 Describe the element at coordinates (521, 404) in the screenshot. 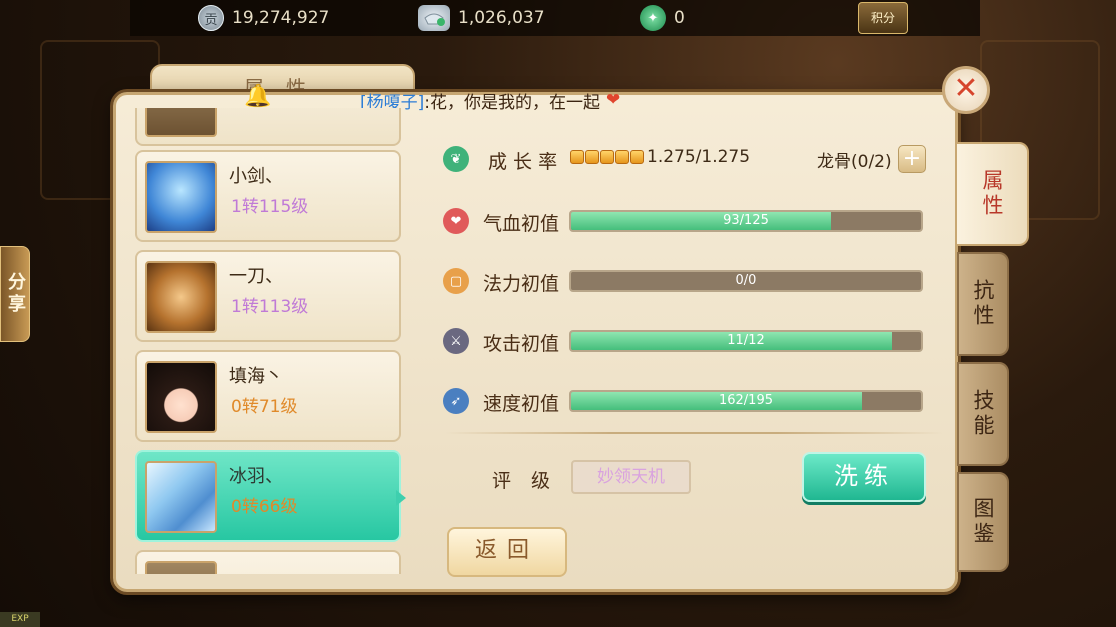

I see `stat-label: 速度初值` at that location.